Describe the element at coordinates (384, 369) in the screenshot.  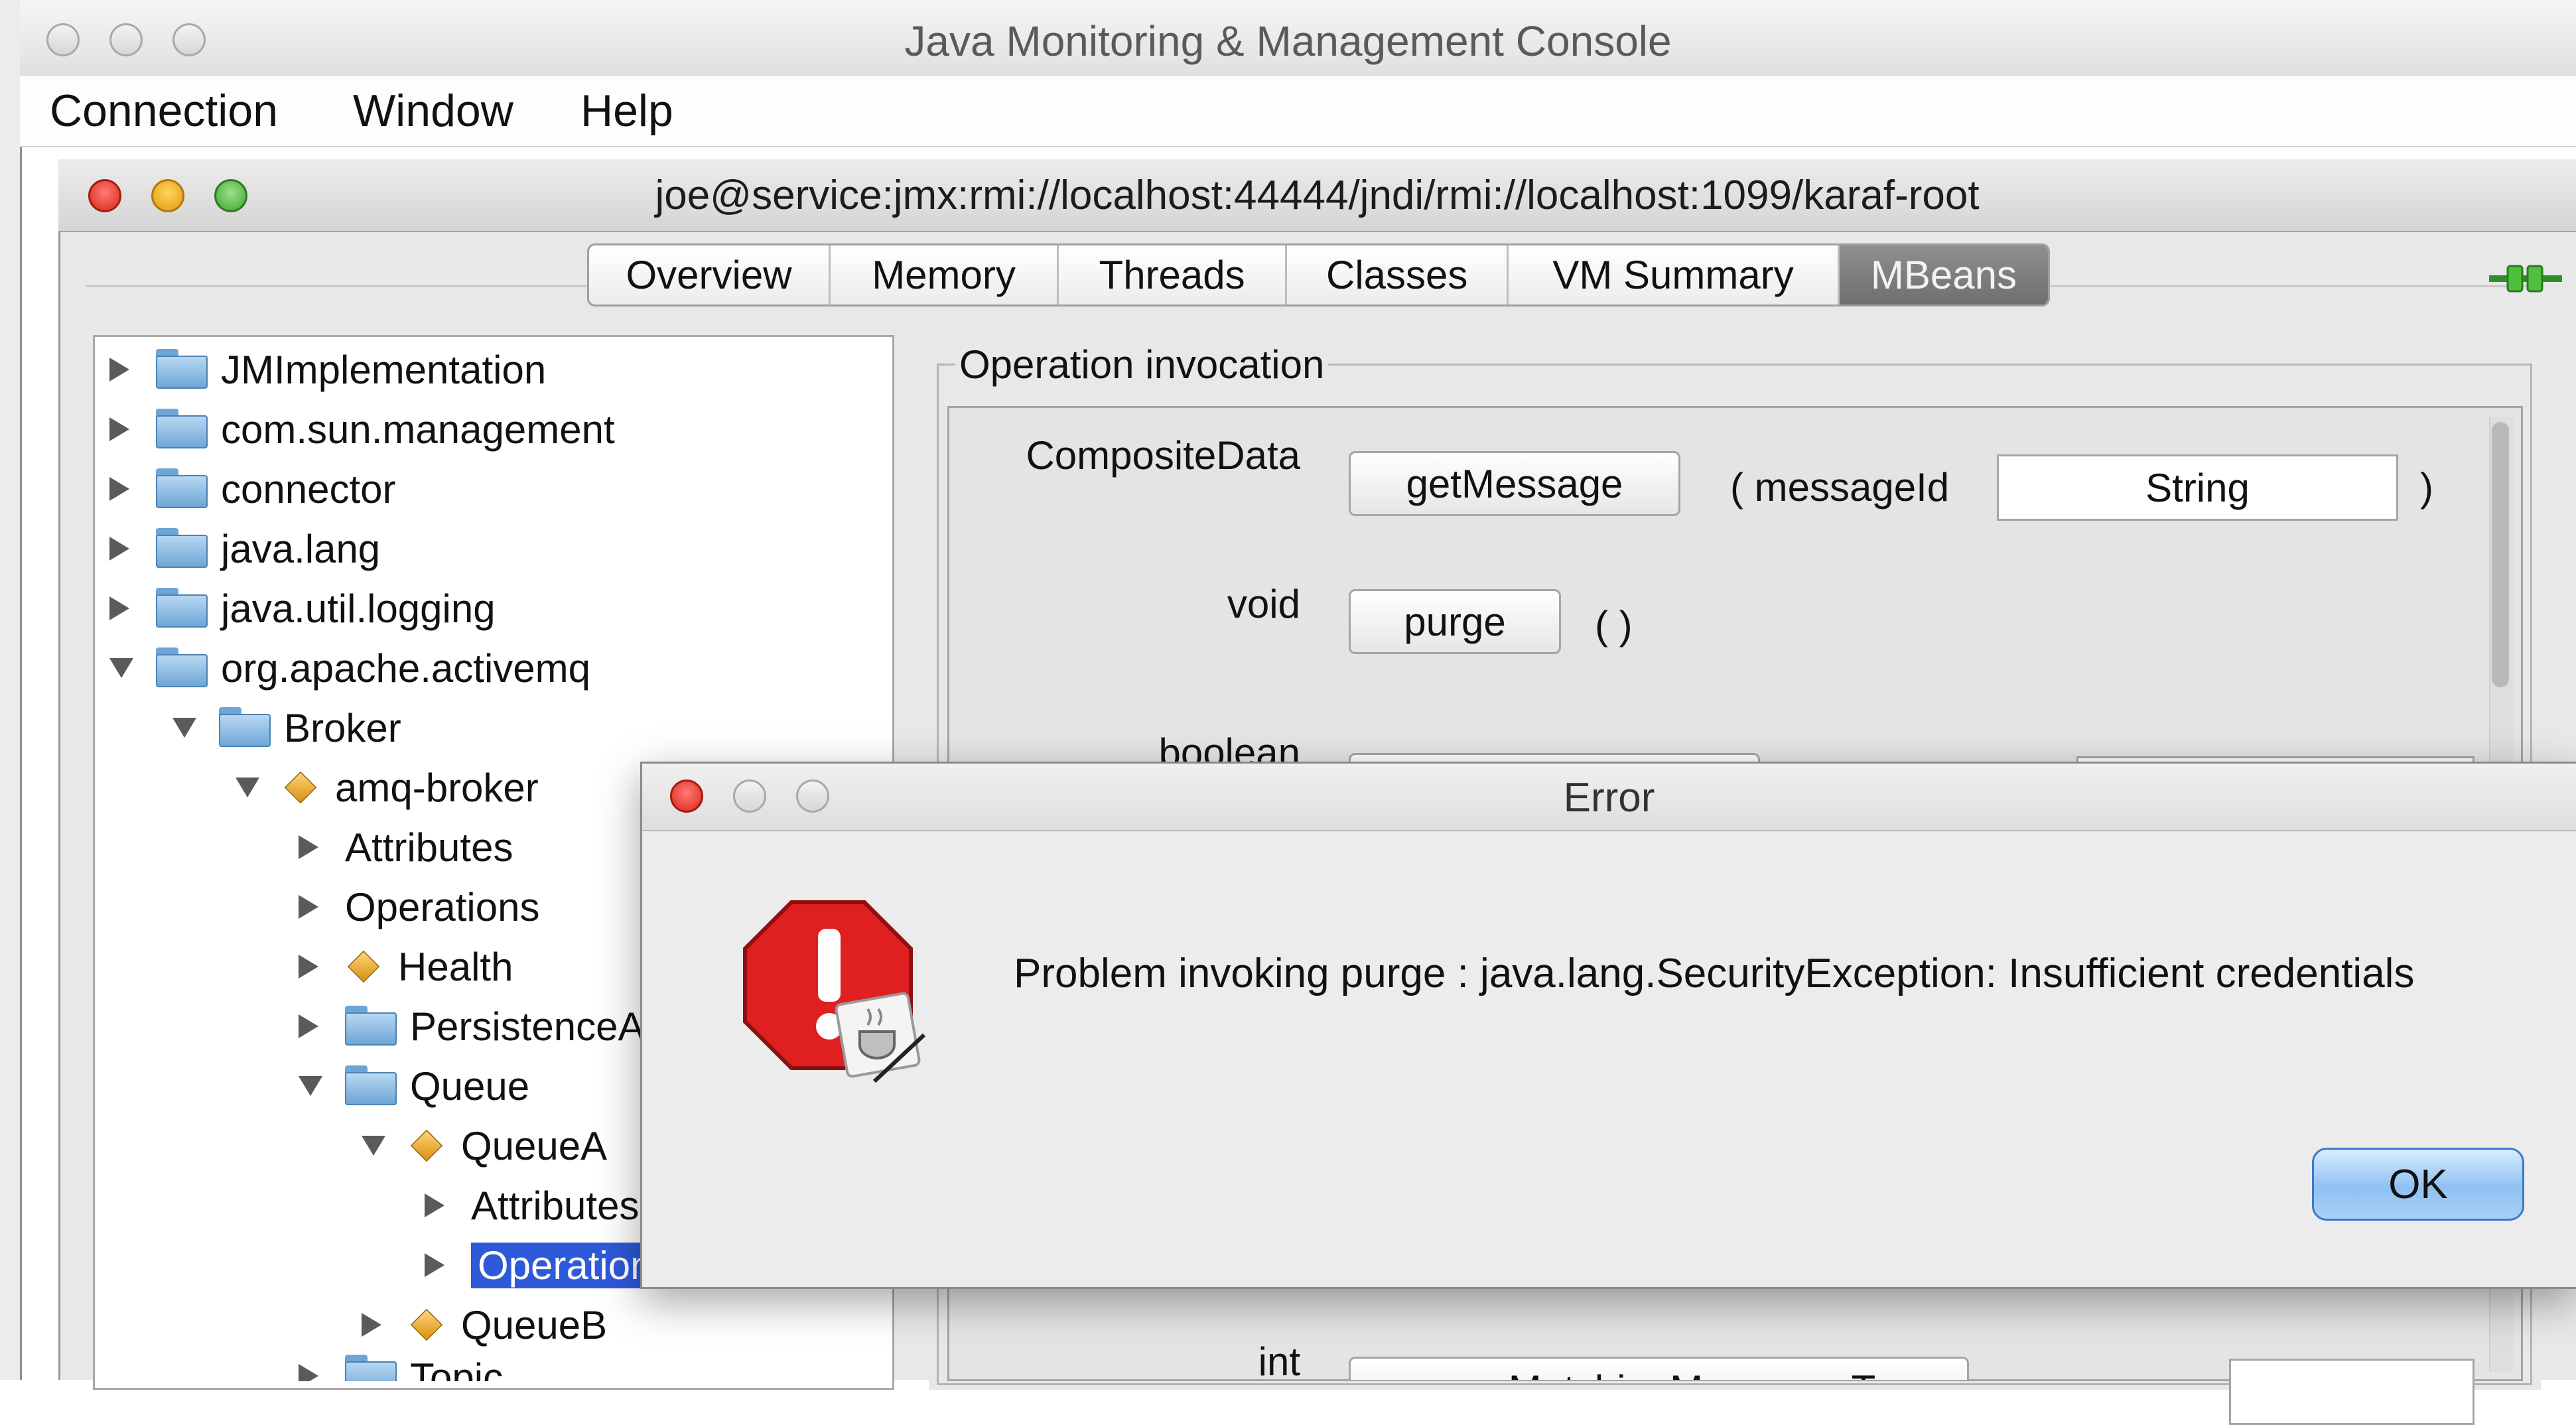
I see `tree-node-label: JMImplementation` at that location.